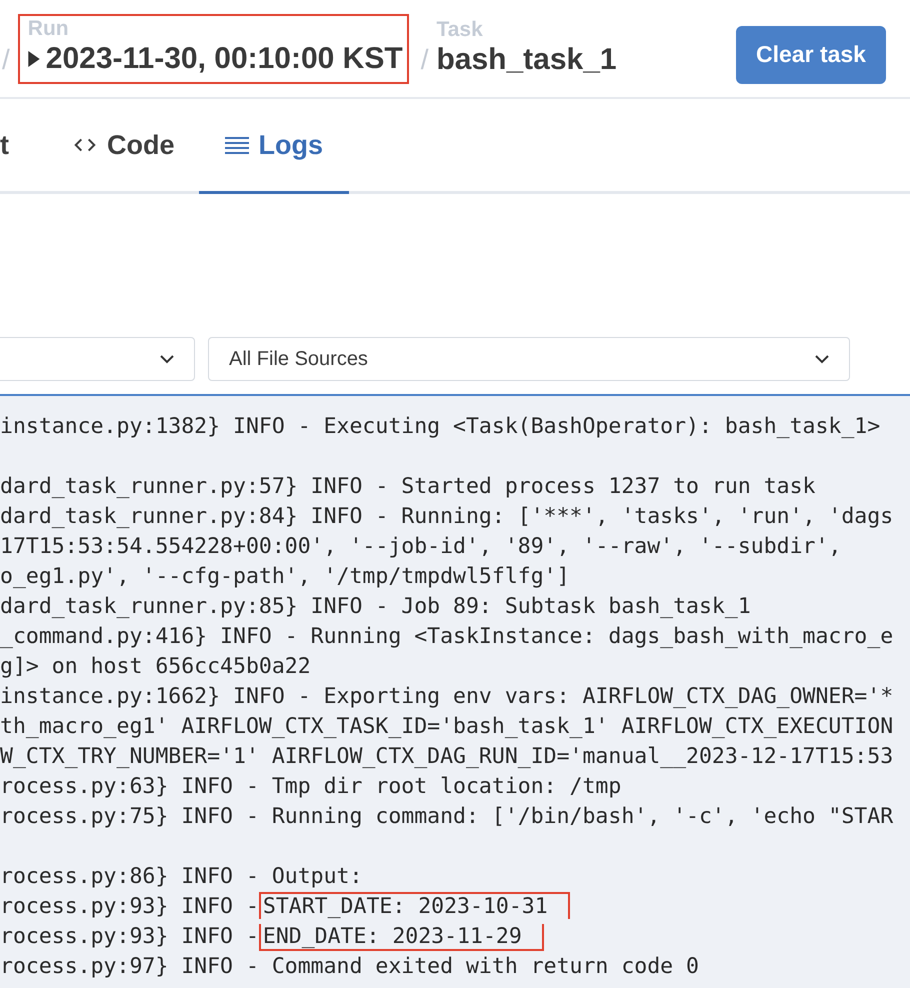 The width and height of the screenshot is (910, 988). I want to click on log-line: rocess.py:75} INFO - Running command: ['/bin/bash', '-c', 'echo "STAR, so click(447, 816).